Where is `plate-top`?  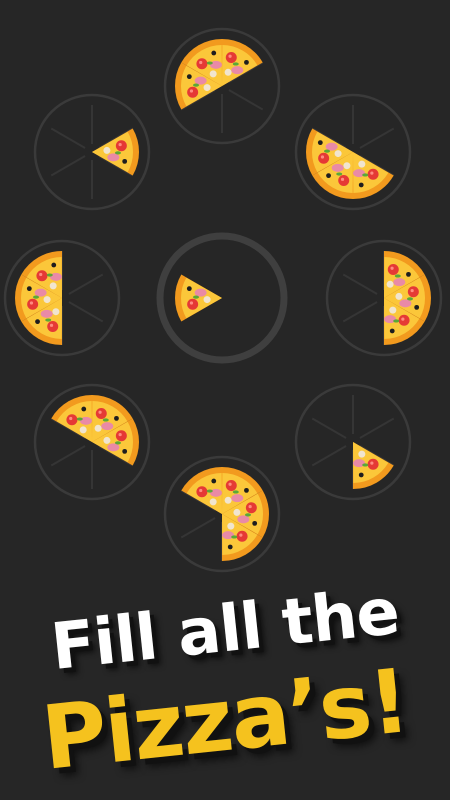
plate-top is located at coordinates (222, 86).